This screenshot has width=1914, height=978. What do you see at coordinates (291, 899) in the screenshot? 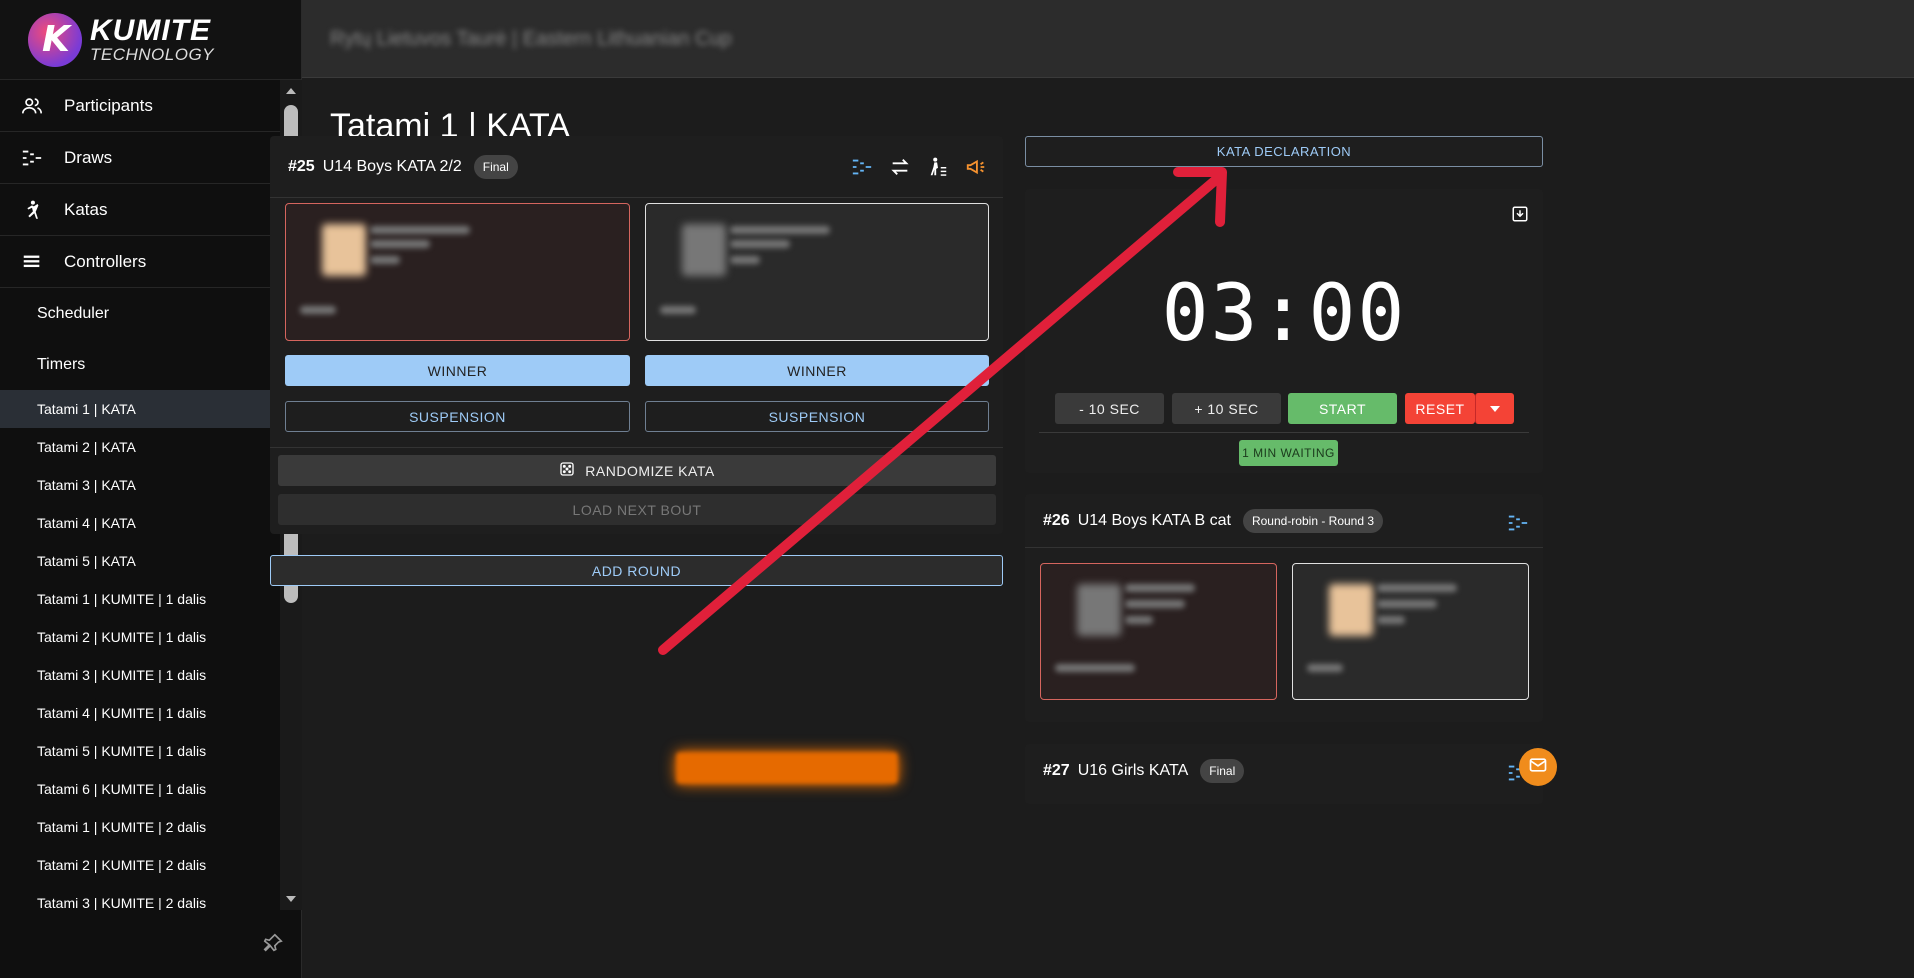
I see `scroll-down-arrow-icon` at bounding box center [291, 899].